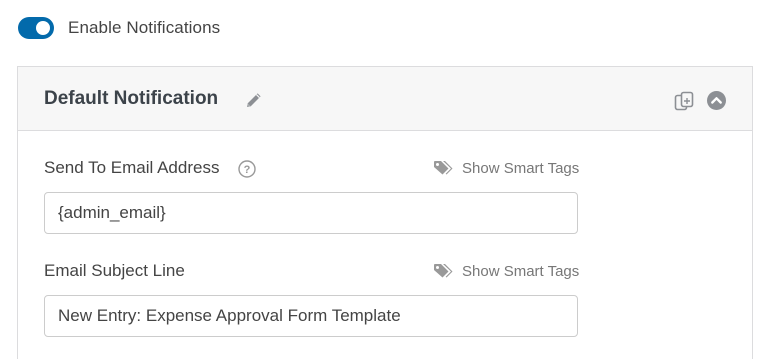  What do you see at coordinates (114, 270) in the screenshot?
I see `email-subject-label: Email Subject Line` at bounding box center [114, 270].